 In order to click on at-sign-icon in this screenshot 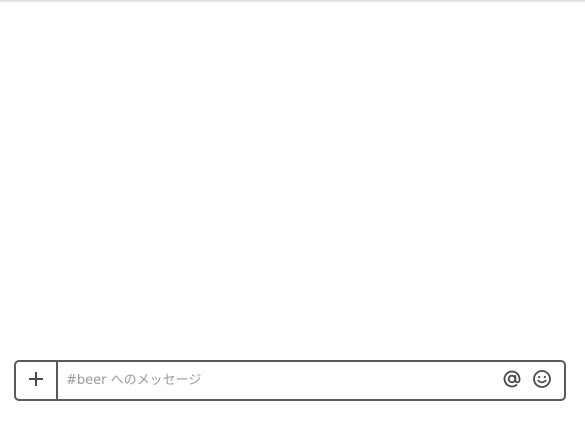, I will do `click(512, 380)`.